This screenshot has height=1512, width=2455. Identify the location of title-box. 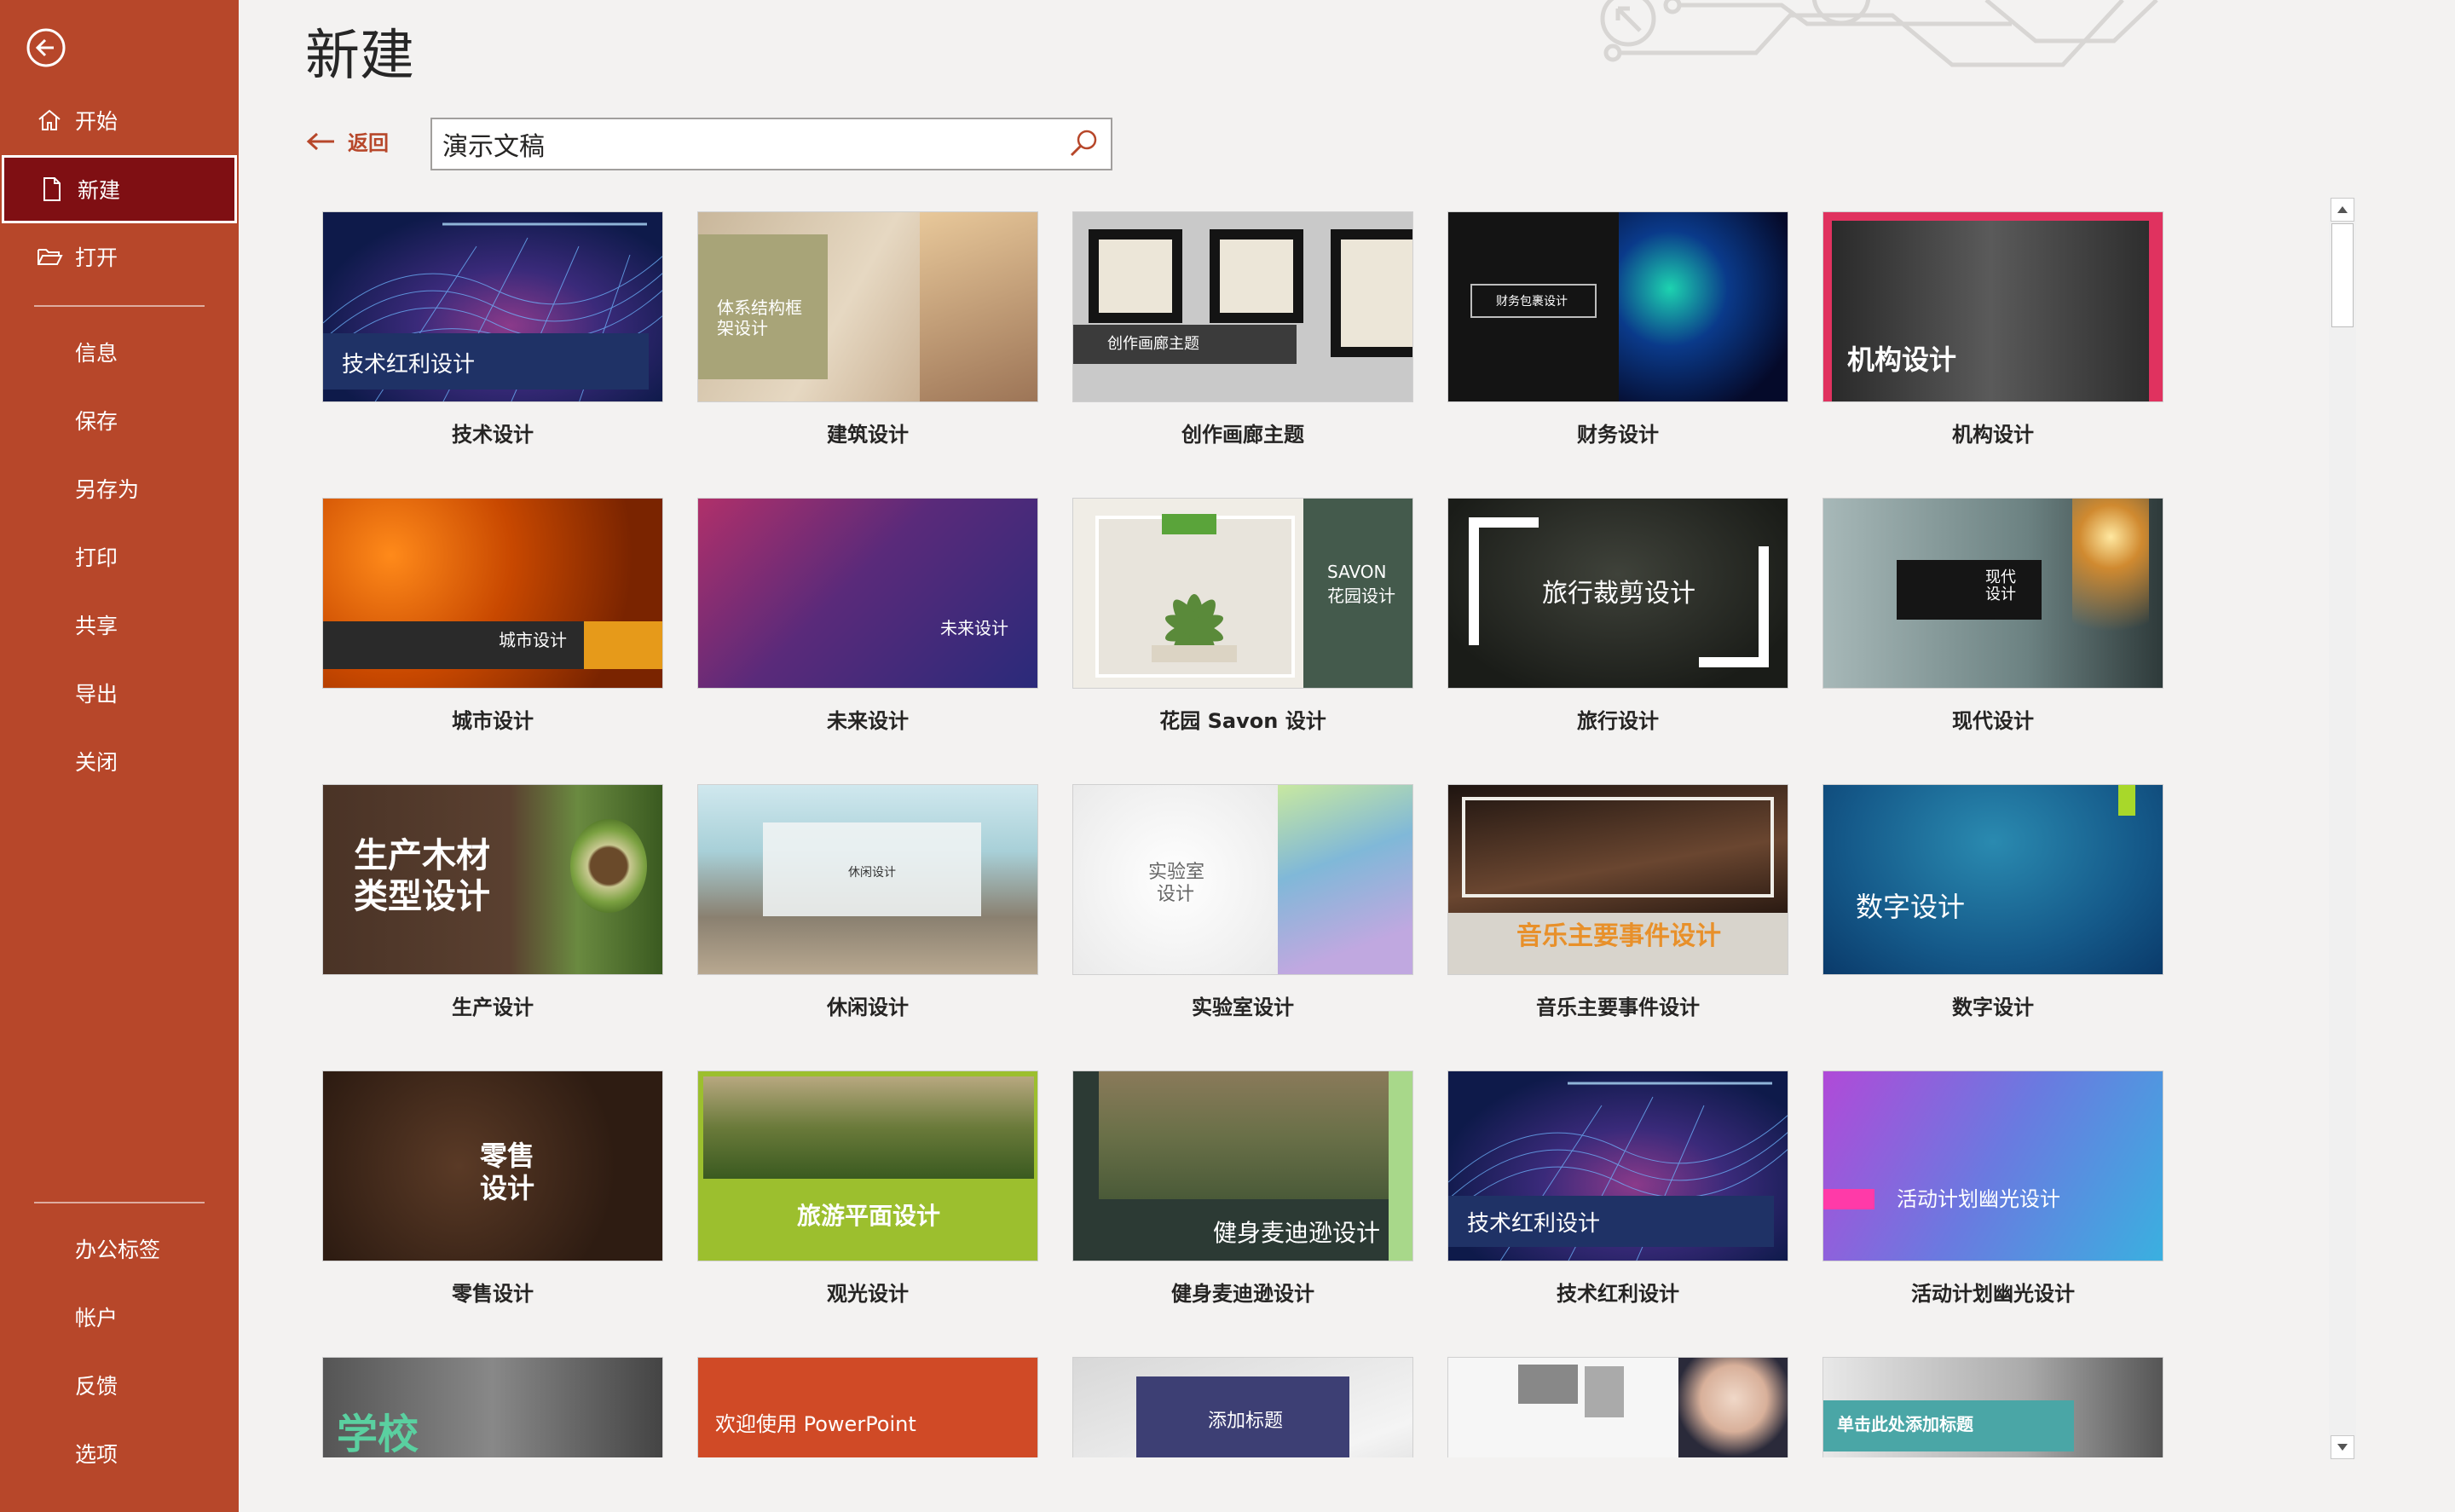
(1969, 590).